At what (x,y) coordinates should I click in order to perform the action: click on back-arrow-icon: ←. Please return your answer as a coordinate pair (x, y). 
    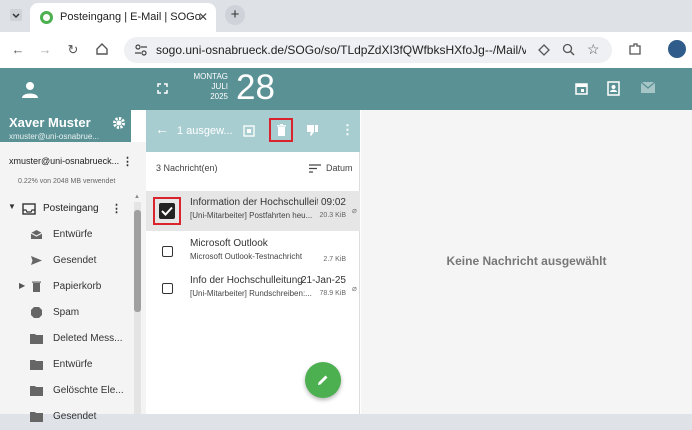
    Looking at the image, I should click on (162, 129).